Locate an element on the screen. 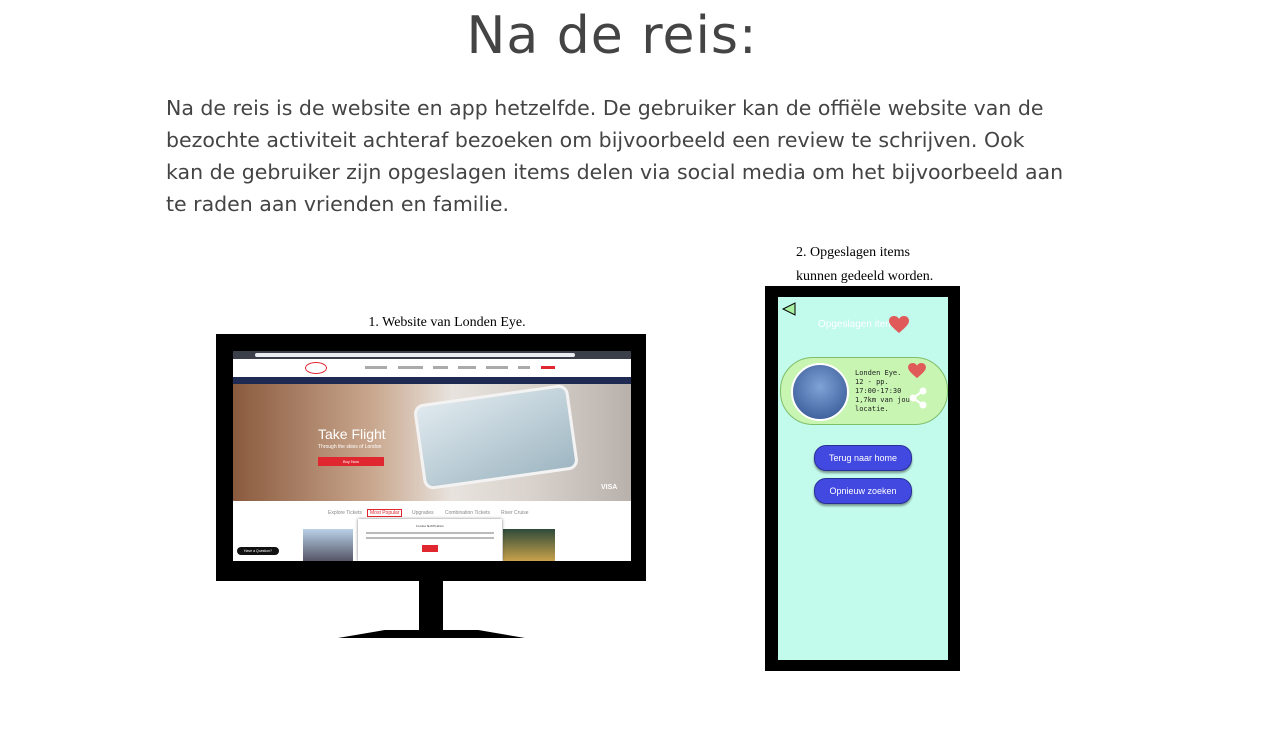  browser-bar is located at coordinates (432, 355).